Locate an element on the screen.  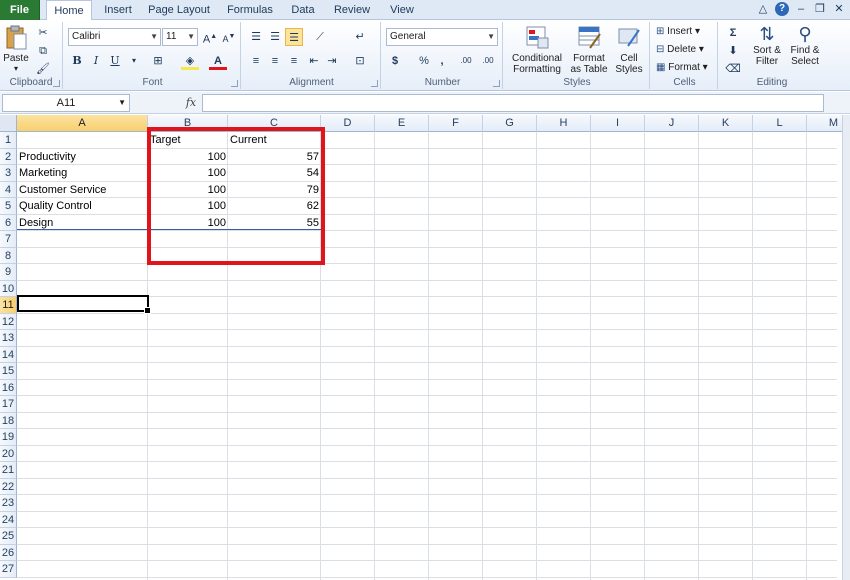
column-header-e: E is located at coordinates (402, 123).